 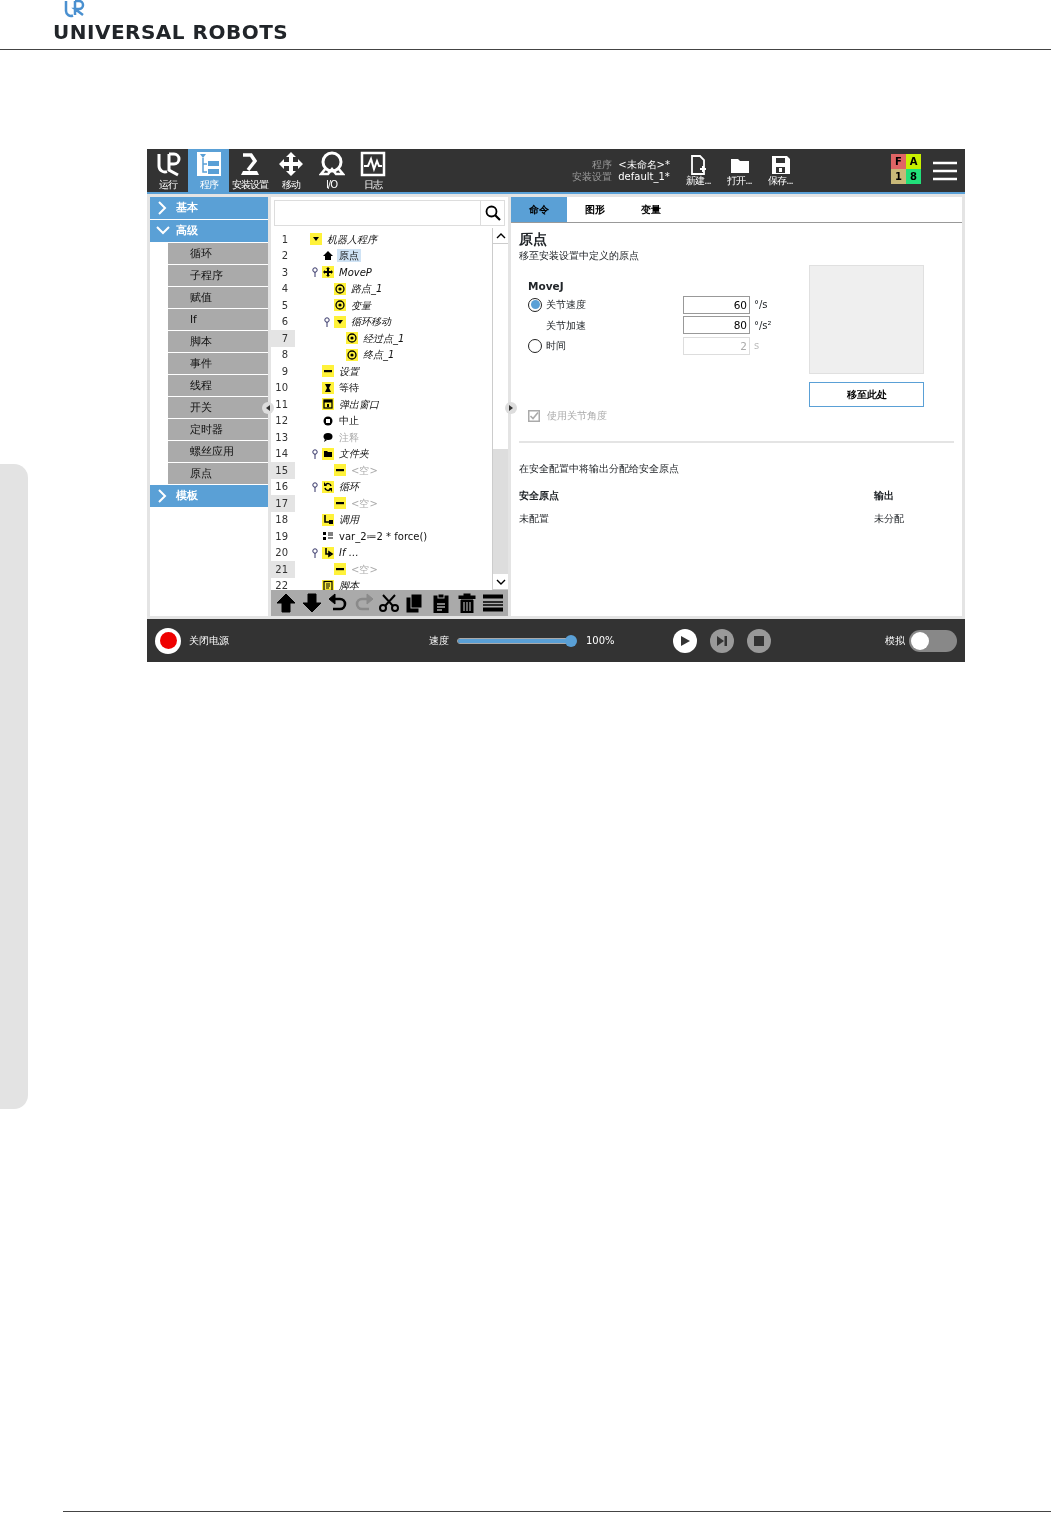 What do you see at coordinates (328, 486) in the screenshot?
I see `cycle-arrows-icon` at bounding box center [328, 486].